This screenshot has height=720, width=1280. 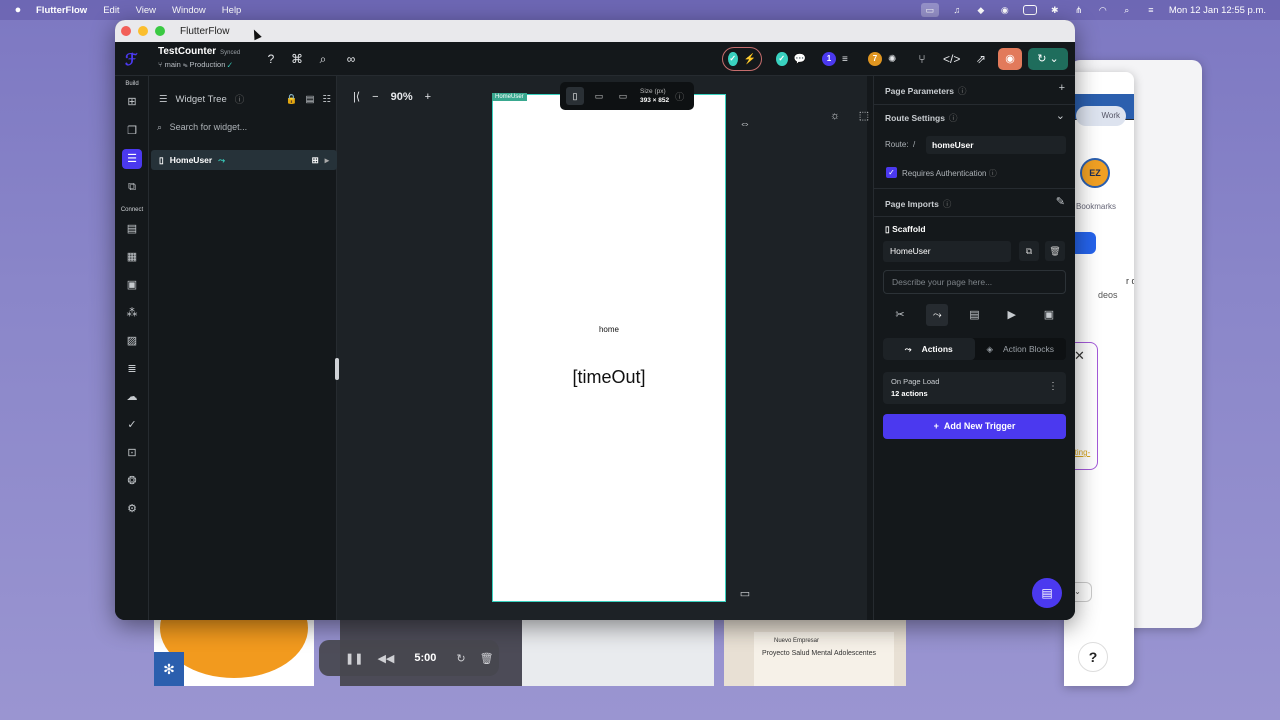 What do you see at coordinates (975, 315) in the screenshot?
I see `backend-query-tab-icon: ▤` at bounding box center [975, 315].